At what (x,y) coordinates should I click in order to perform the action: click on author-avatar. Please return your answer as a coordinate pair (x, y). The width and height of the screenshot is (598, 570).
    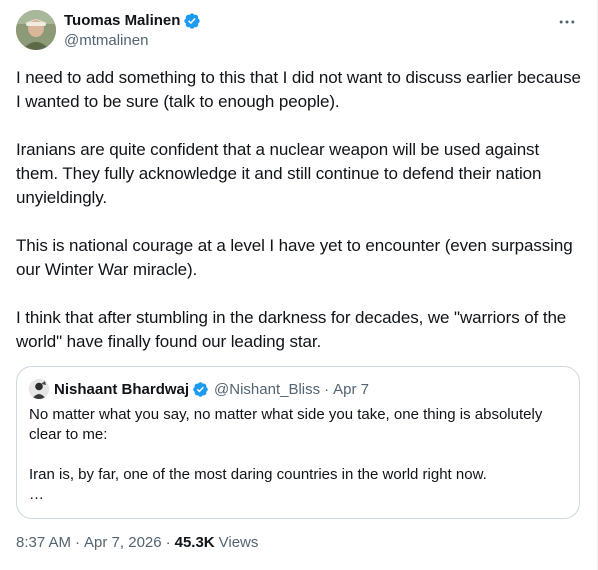
    Looking at the image, I should click on (36, 30).